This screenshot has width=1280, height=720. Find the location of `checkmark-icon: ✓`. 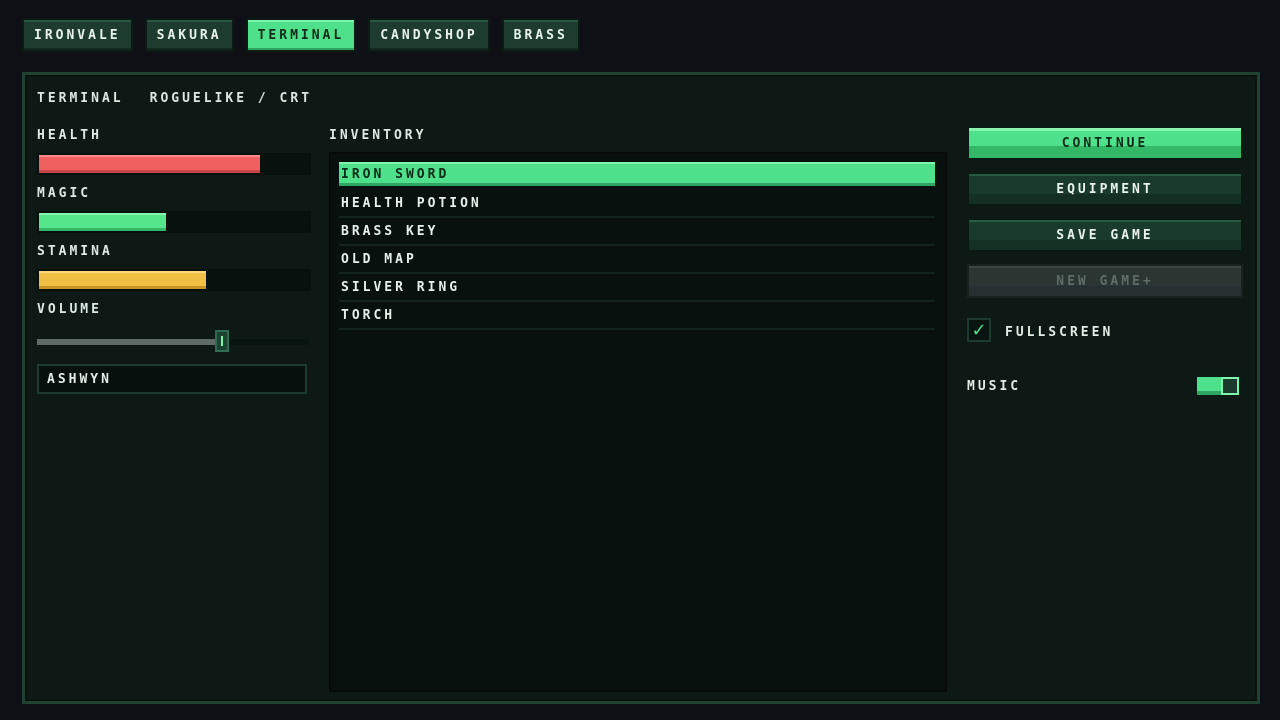

checkmark-icon: ✓ is located at coordinates (979, 330).